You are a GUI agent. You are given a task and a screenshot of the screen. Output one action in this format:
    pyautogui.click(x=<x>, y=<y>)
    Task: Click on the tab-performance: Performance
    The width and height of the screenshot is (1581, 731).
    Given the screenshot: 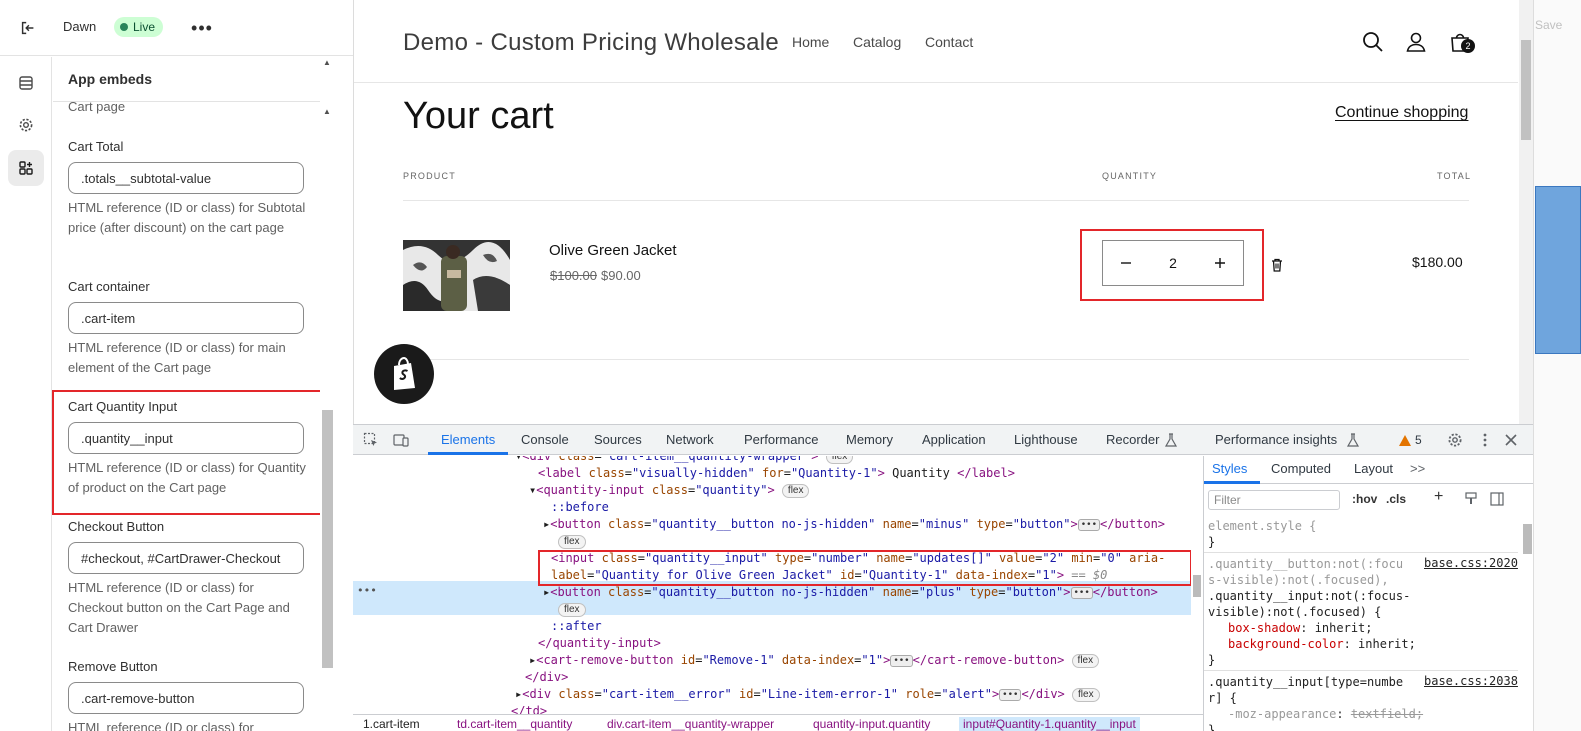 What is the action you would take?
    pyautogui.click(x=781, y=439)
    